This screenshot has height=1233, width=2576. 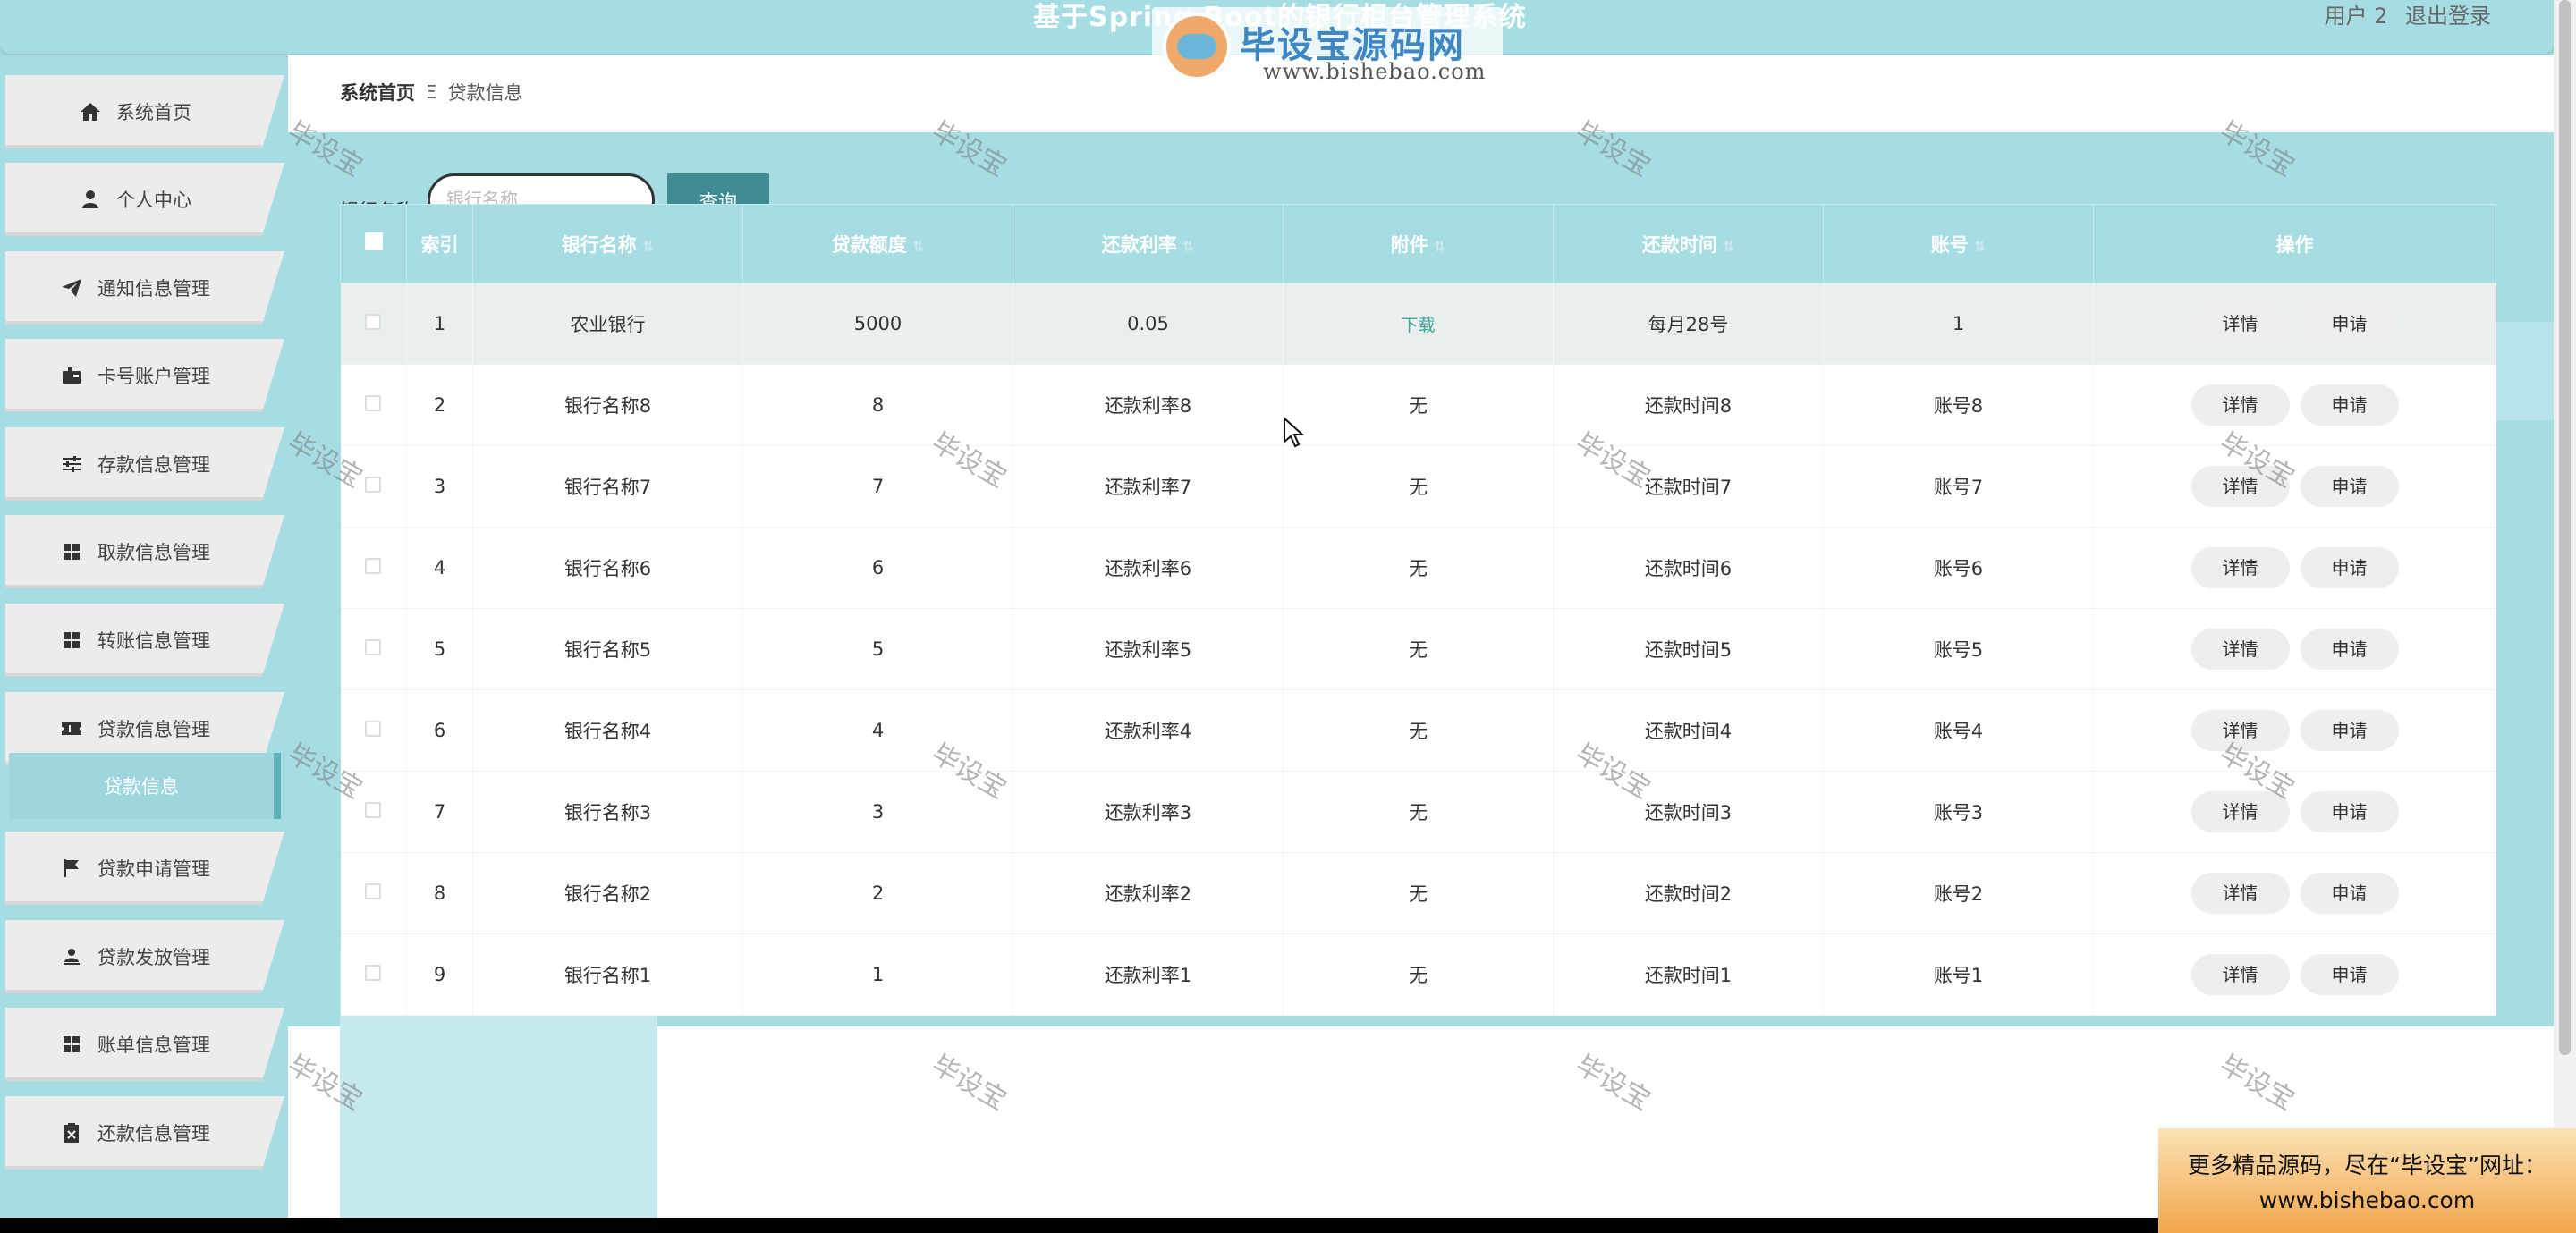 What do you see at coordinates (145, 786) in the screenshot?
I see `sidebar-subitem-loan-info: 贷款信息` at bounding box center [145, 786].